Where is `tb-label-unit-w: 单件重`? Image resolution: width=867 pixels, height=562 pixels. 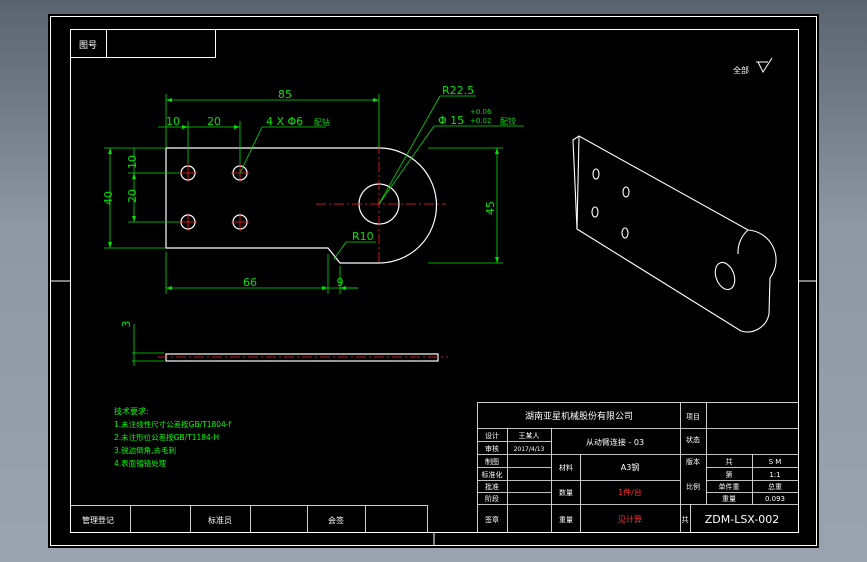
tb-label-unit-w: 单件重 is located at coordinates (729, 486).